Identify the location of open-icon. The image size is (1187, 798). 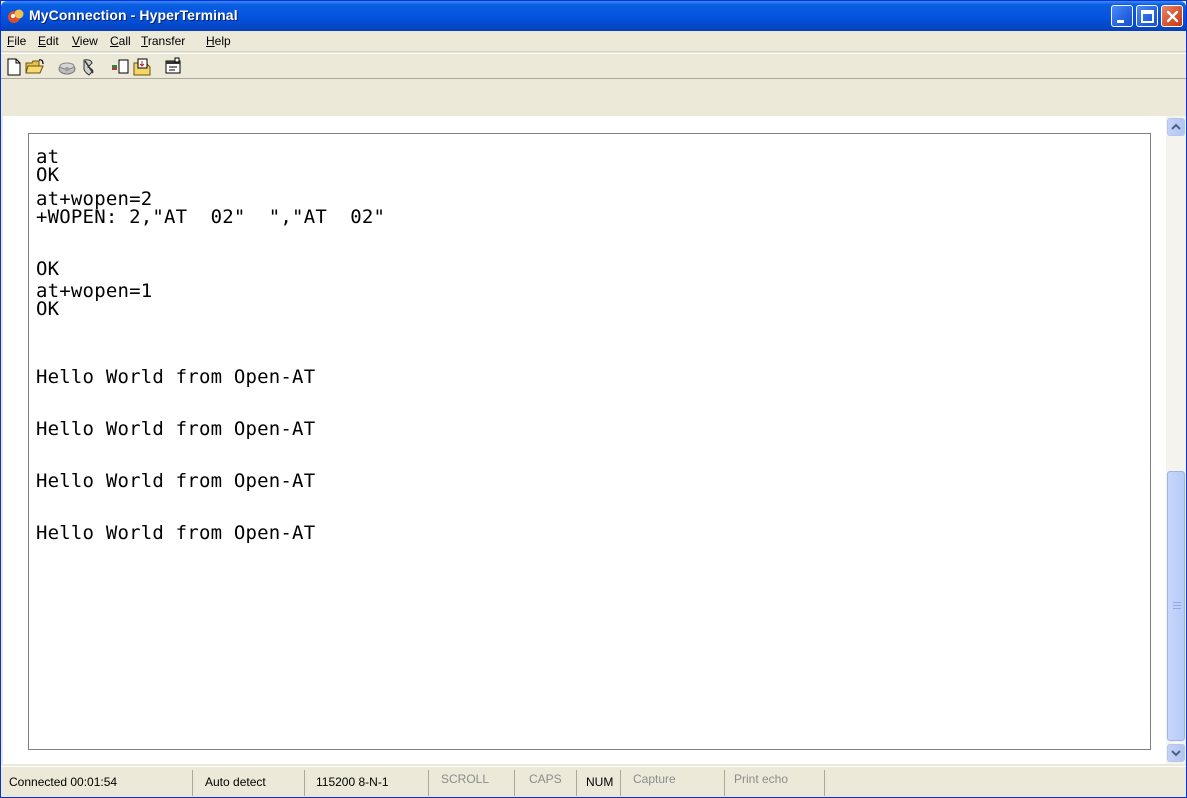
(35, 67).